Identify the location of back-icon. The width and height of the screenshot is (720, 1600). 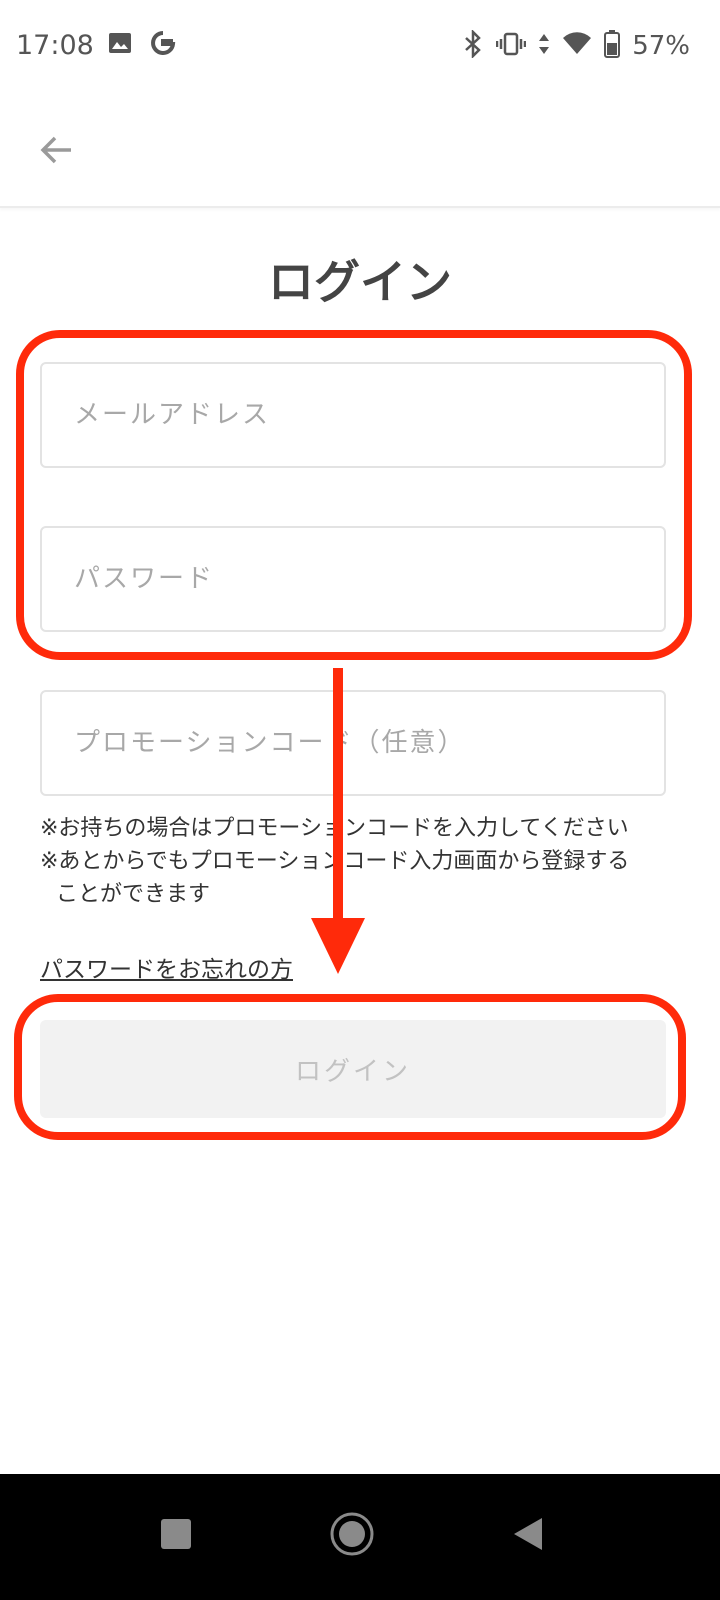
(528, 1536).